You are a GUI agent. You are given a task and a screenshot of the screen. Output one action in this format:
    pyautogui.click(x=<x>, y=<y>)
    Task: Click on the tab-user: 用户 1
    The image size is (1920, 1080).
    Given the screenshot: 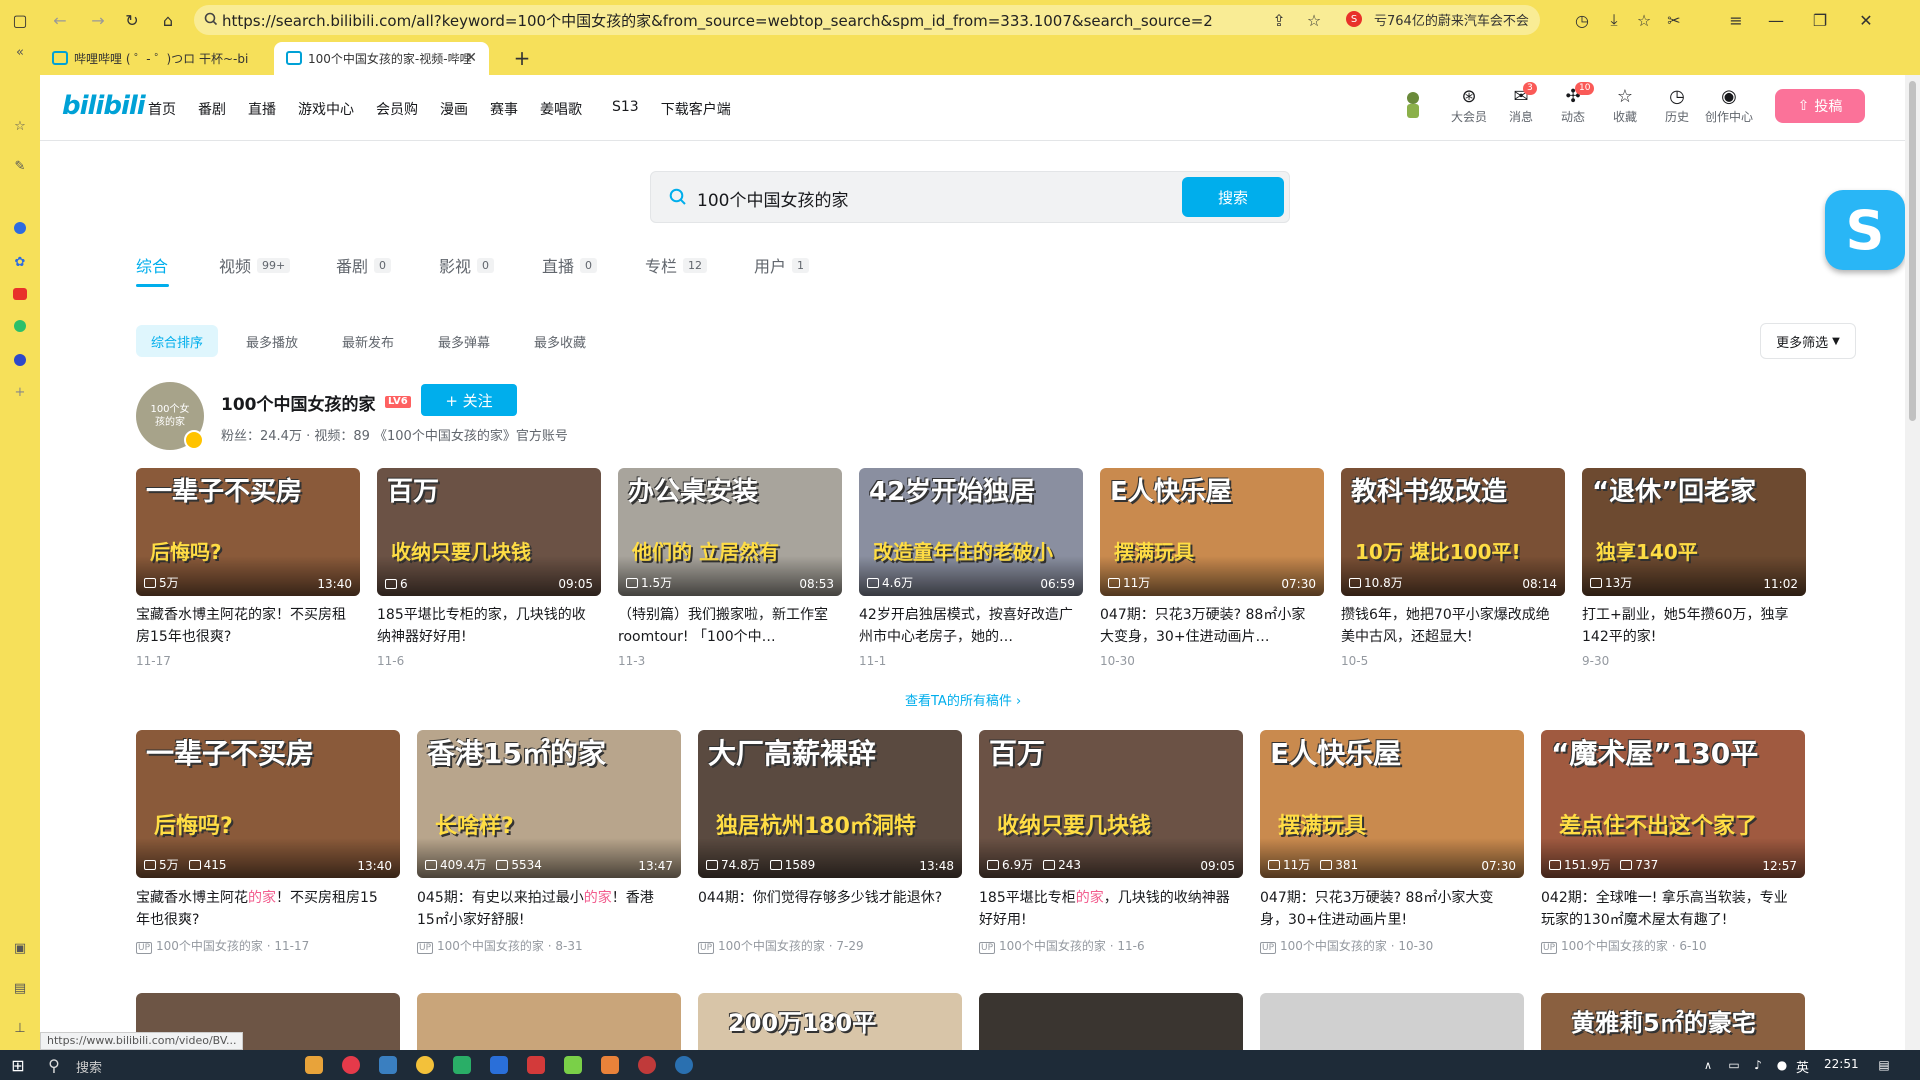 What is the action you would take?
    pyautogui.click(x=782, y=265)
    